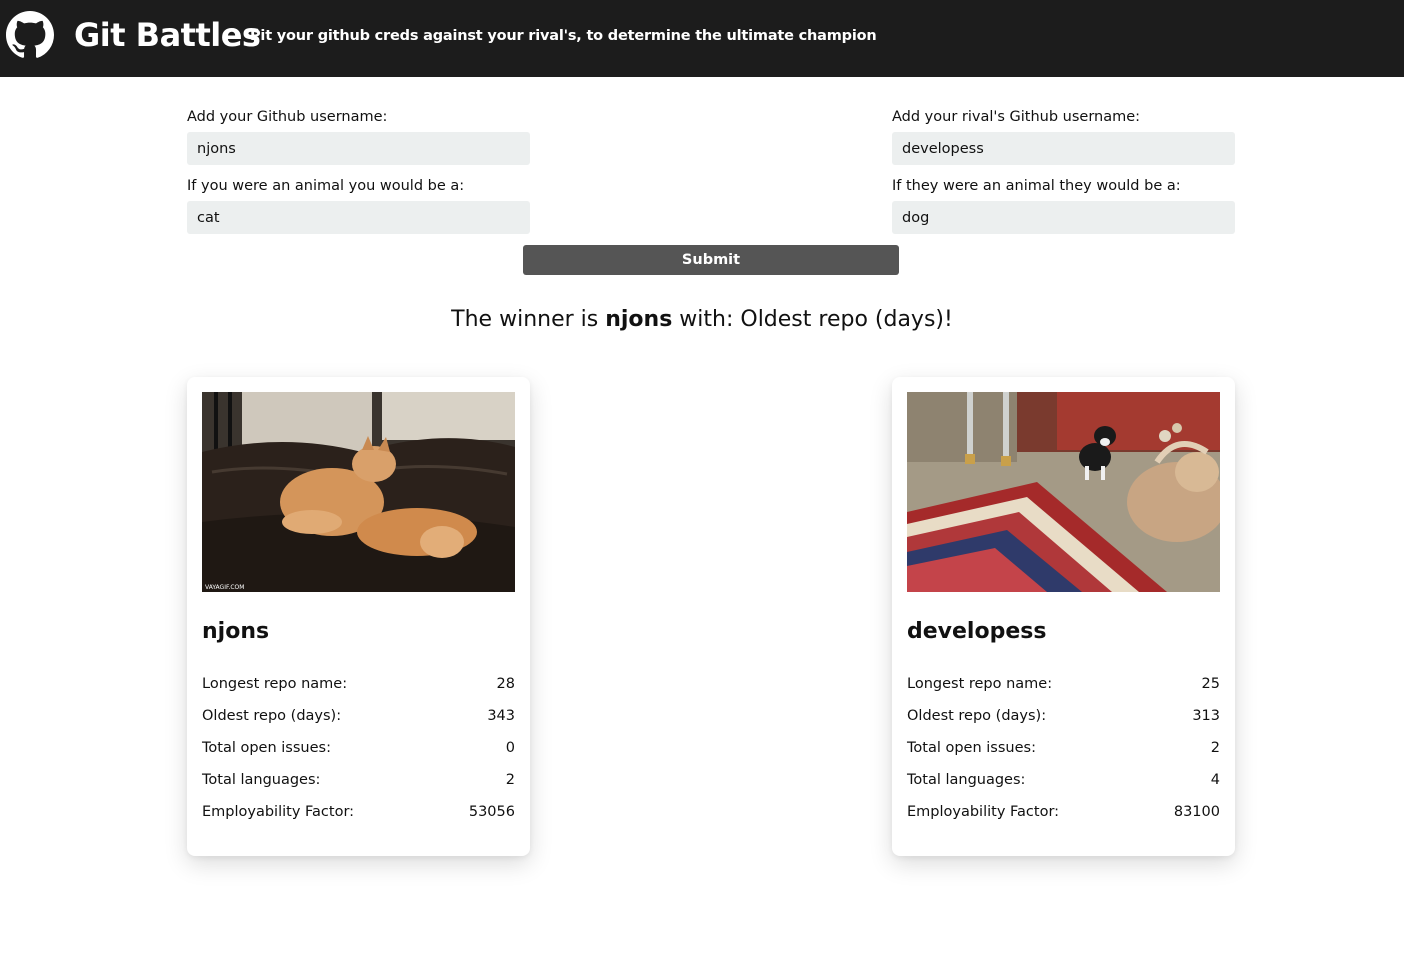 This screenshot has height=977, width=1404. Describe the element at coordinates (358, 748) in the screenshot. I see `stat-row: Total open issues: 0` at that location.